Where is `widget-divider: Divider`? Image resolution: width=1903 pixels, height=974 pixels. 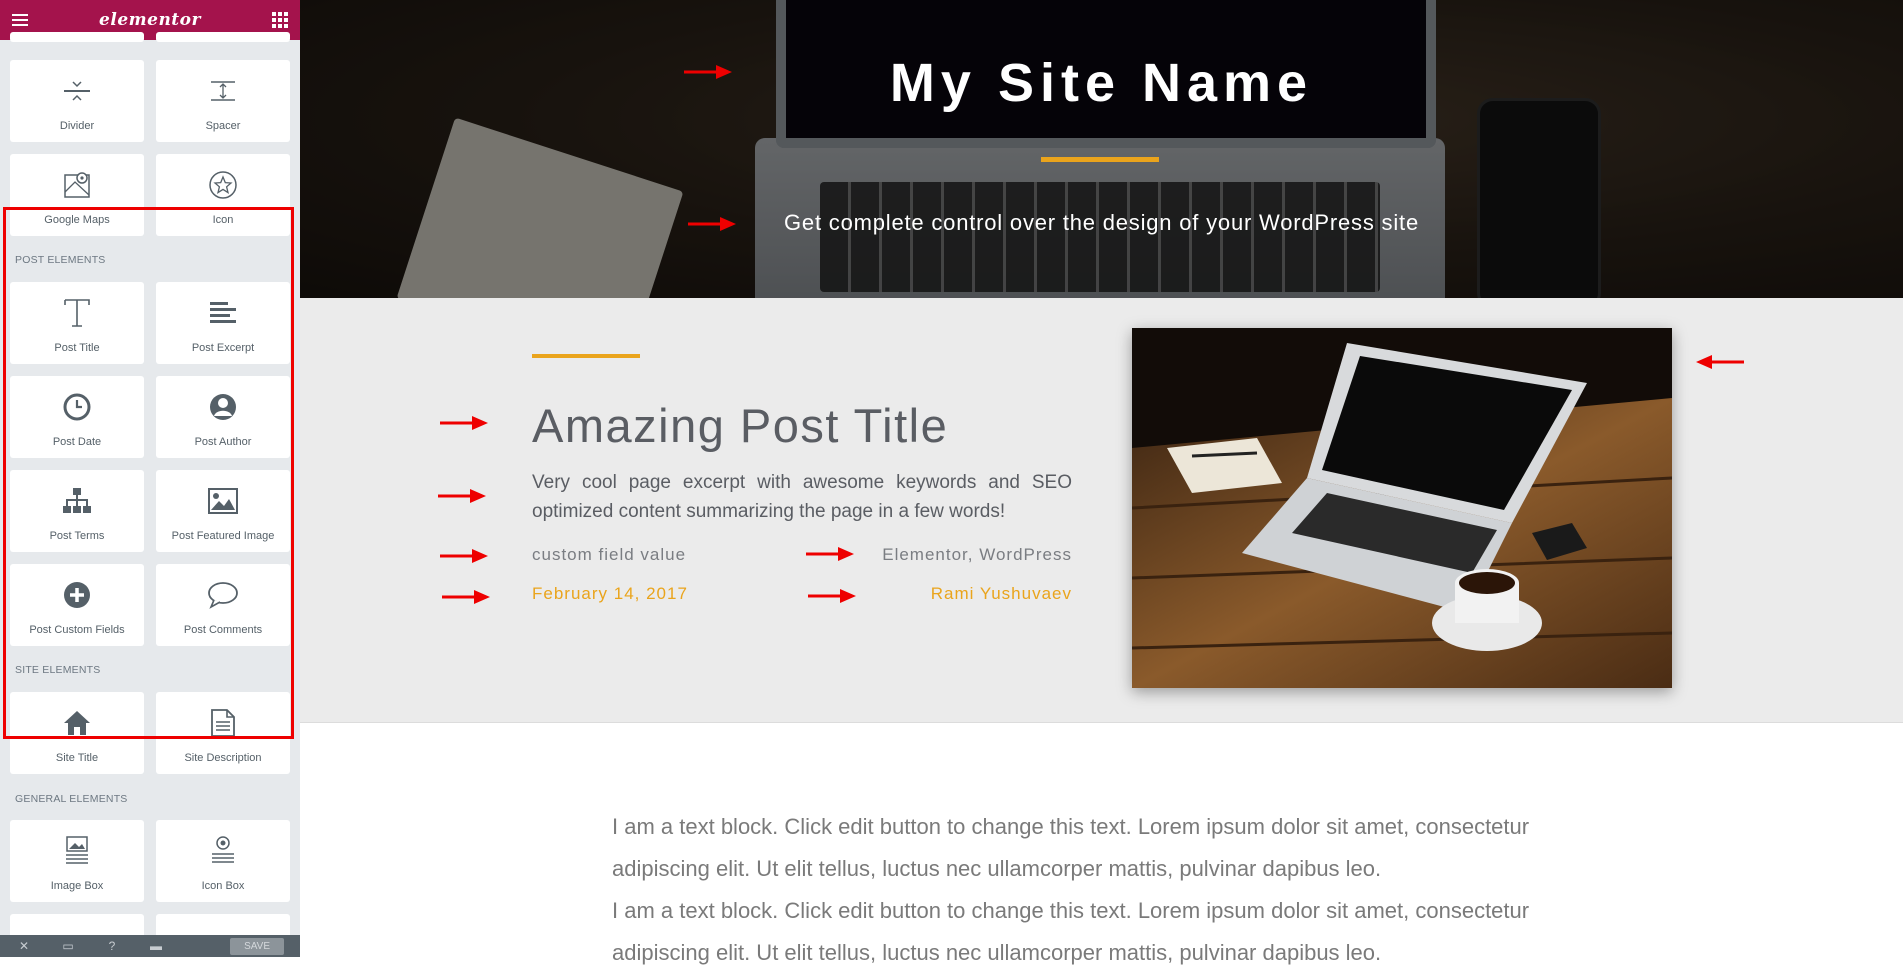 widget-divider: Divider is located at coordinates (77, 101).